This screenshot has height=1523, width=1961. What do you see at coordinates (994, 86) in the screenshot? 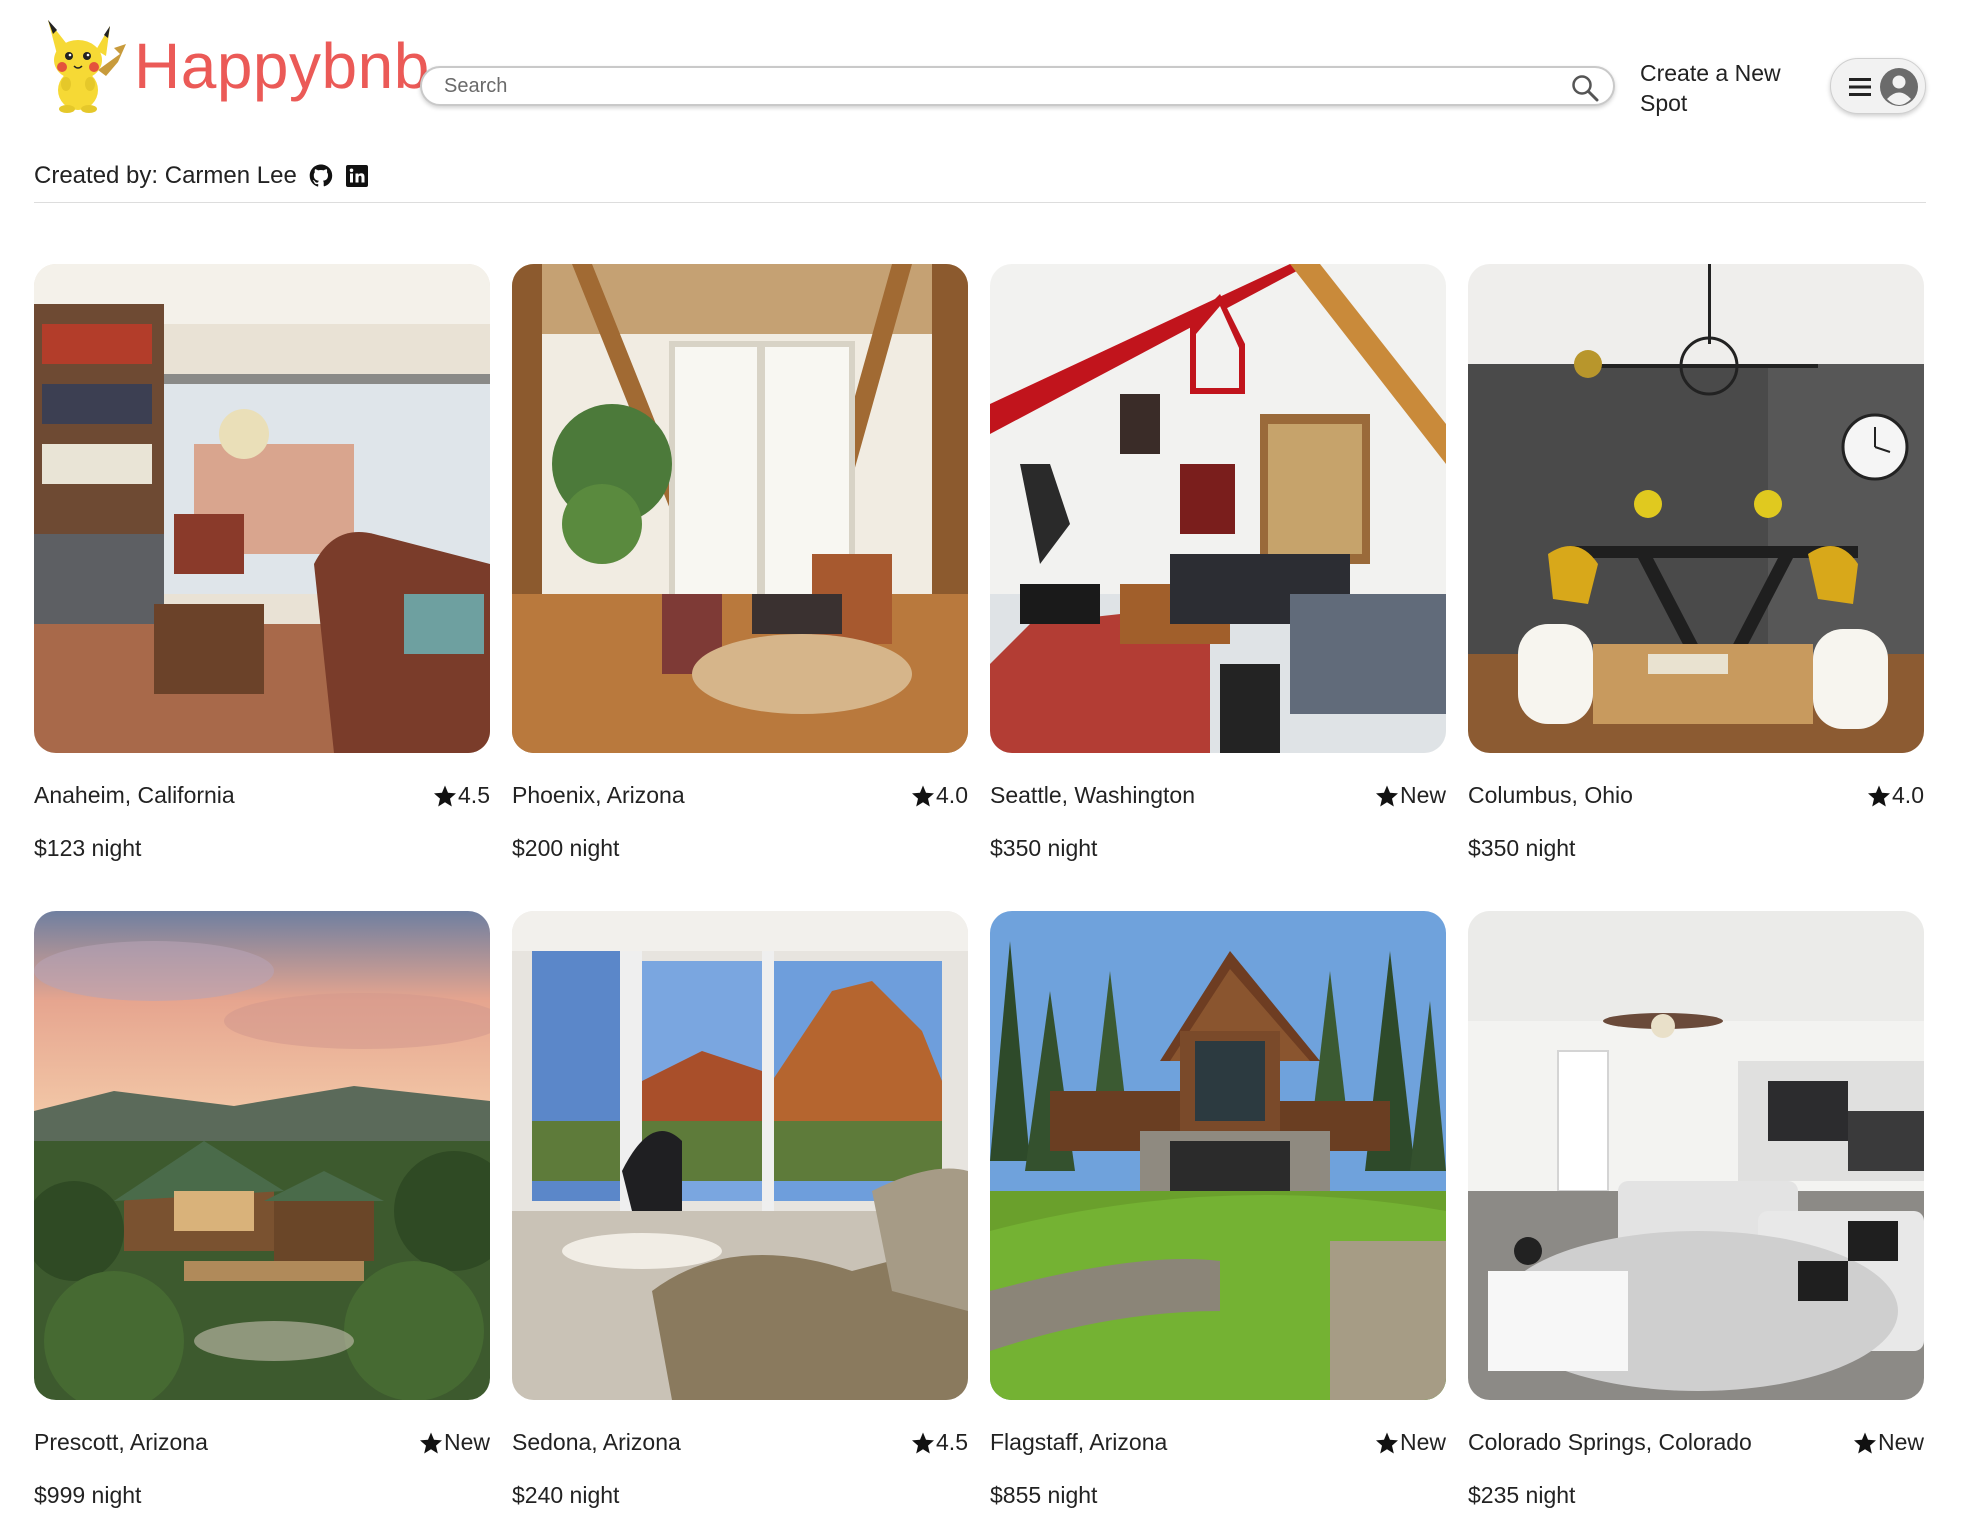
I see `search-input` at bounding box center [994, 86].